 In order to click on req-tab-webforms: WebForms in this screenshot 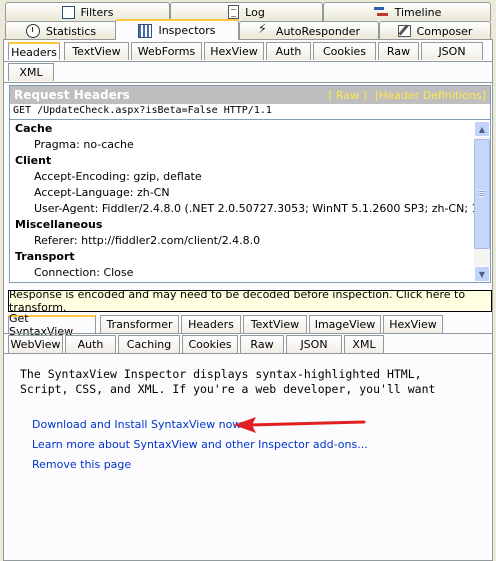, I will do `click(166, 51)`.